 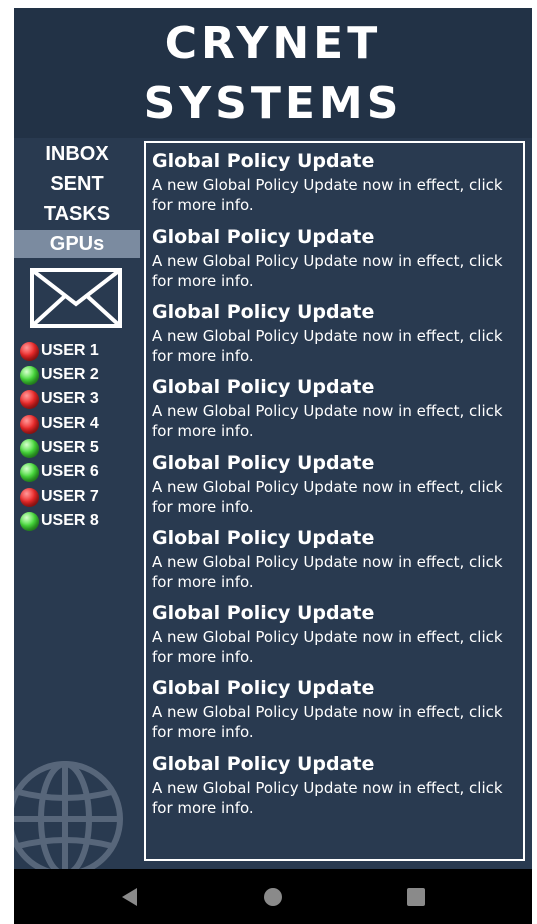 I want to click on brand-line-1: CRYNET, so click(x=273, y=43).